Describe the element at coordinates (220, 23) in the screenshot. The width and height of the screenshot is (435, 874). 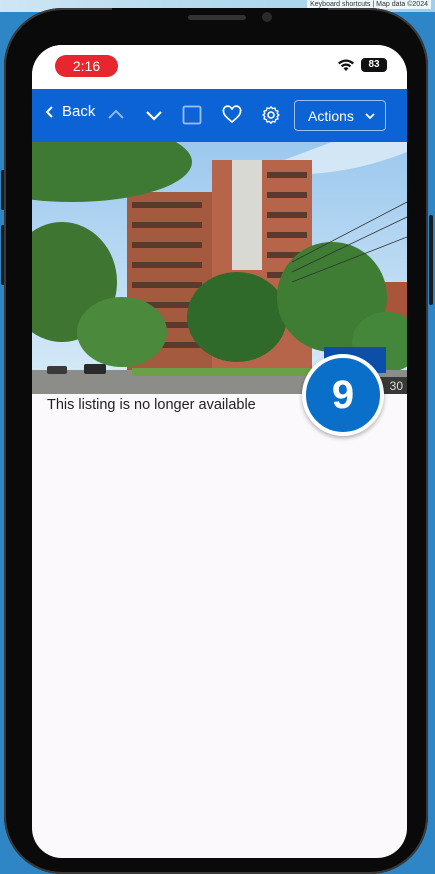
I see `phone-notch` at that location.